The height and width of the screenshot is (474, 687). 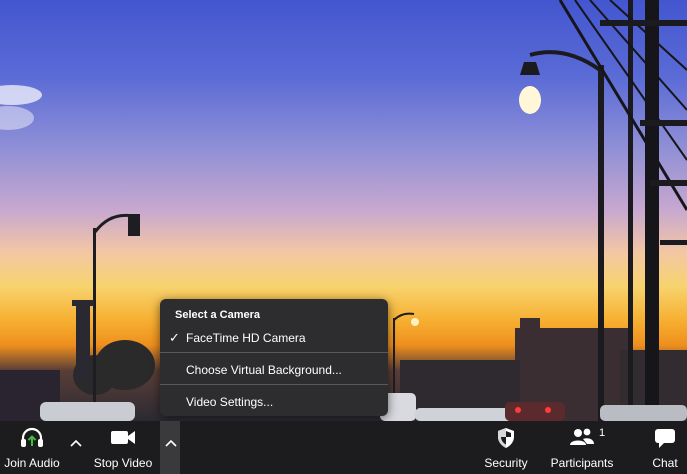 I want to click on video-camera-icon, so click(x=123, y=439).